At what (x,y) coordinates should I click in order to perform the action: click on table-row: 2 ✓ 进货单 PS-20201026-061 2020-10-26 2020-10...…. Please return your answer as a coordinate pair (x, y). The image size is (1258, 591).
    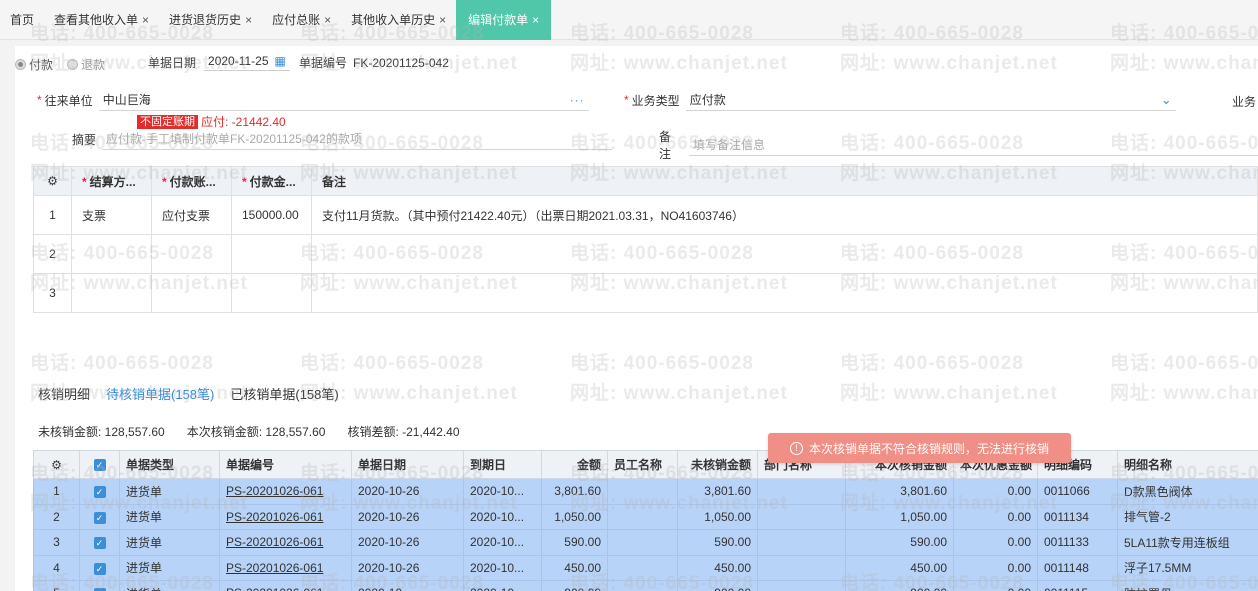
    Looking at the image, I should click on (645, 516).